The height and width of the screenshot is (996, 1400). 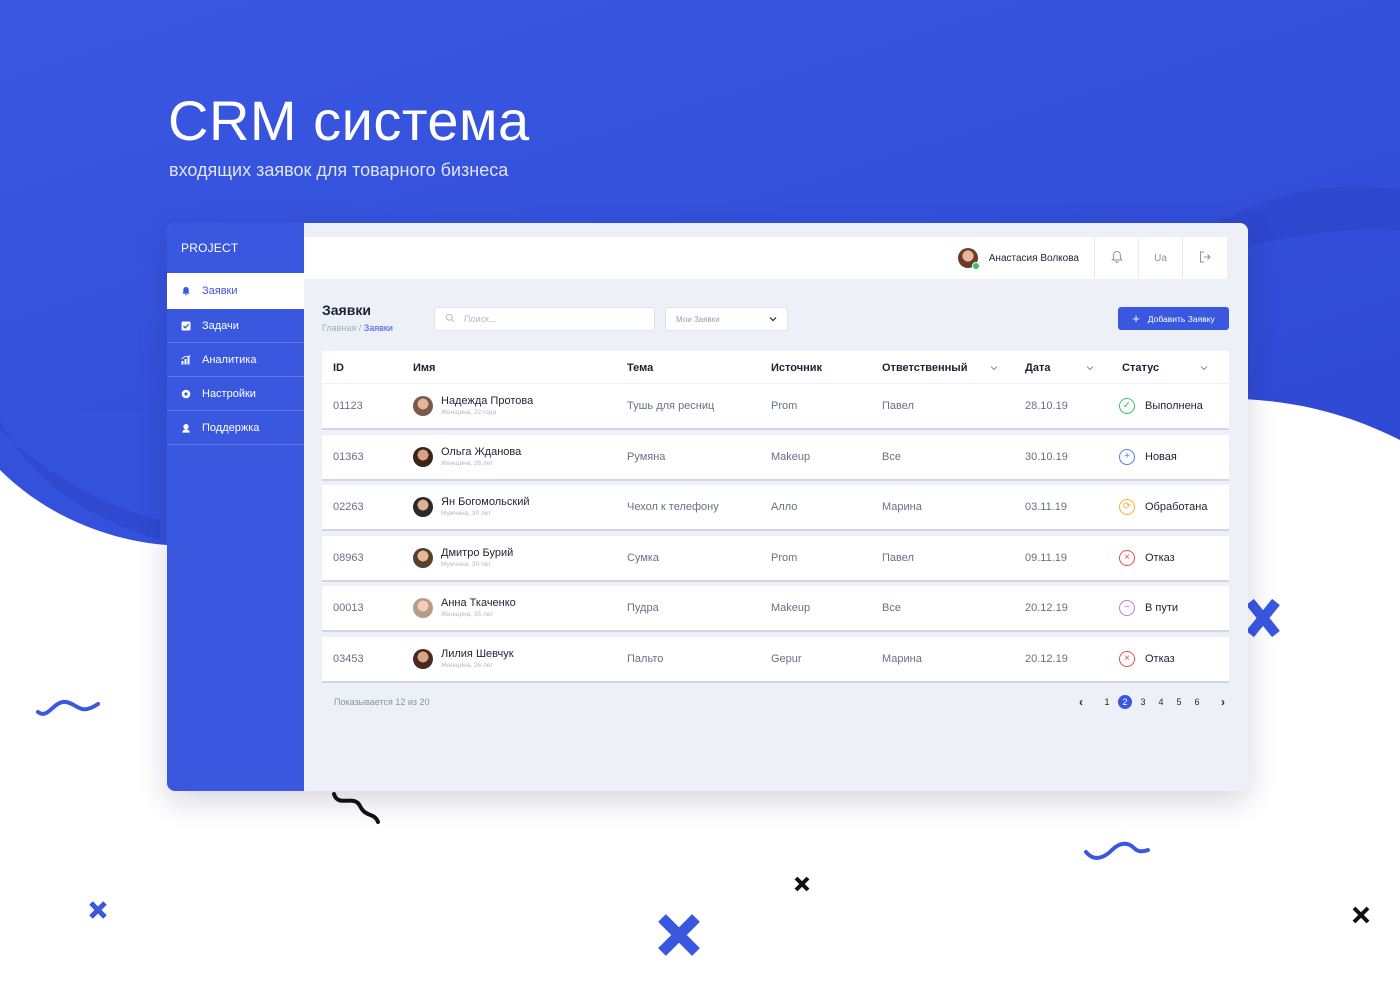 What do you see at coordinates (231, 427) in the screenshot?
I see `sidebar-item-label: Поддержка` at bounding box center [231, 427].